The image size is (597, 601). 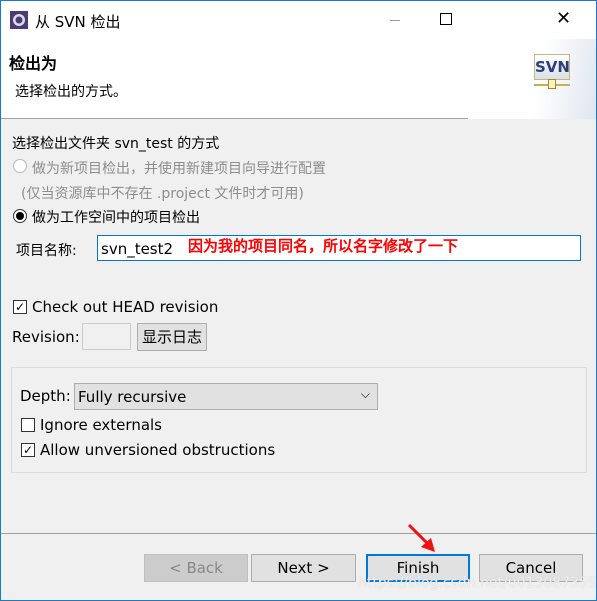 I want to click on new-project-radio, so click(x=20, y=166).